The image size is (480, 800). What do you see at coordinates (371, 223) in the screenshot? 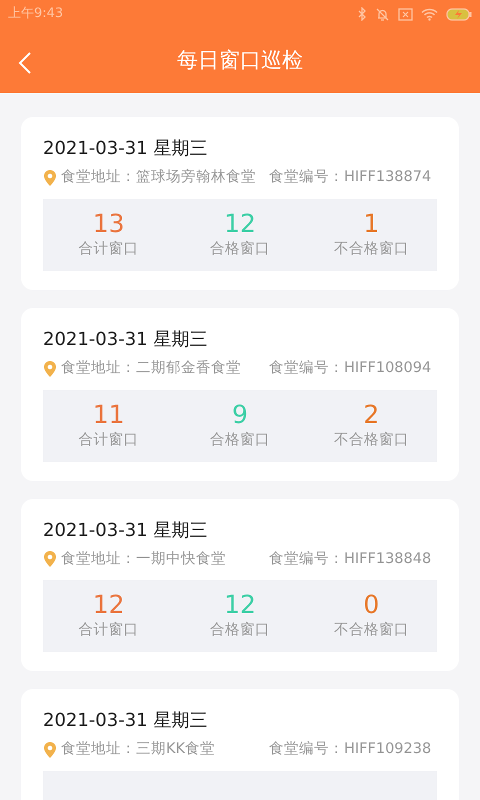
I see `stat-value: 1` at bounding box center [371, 223].